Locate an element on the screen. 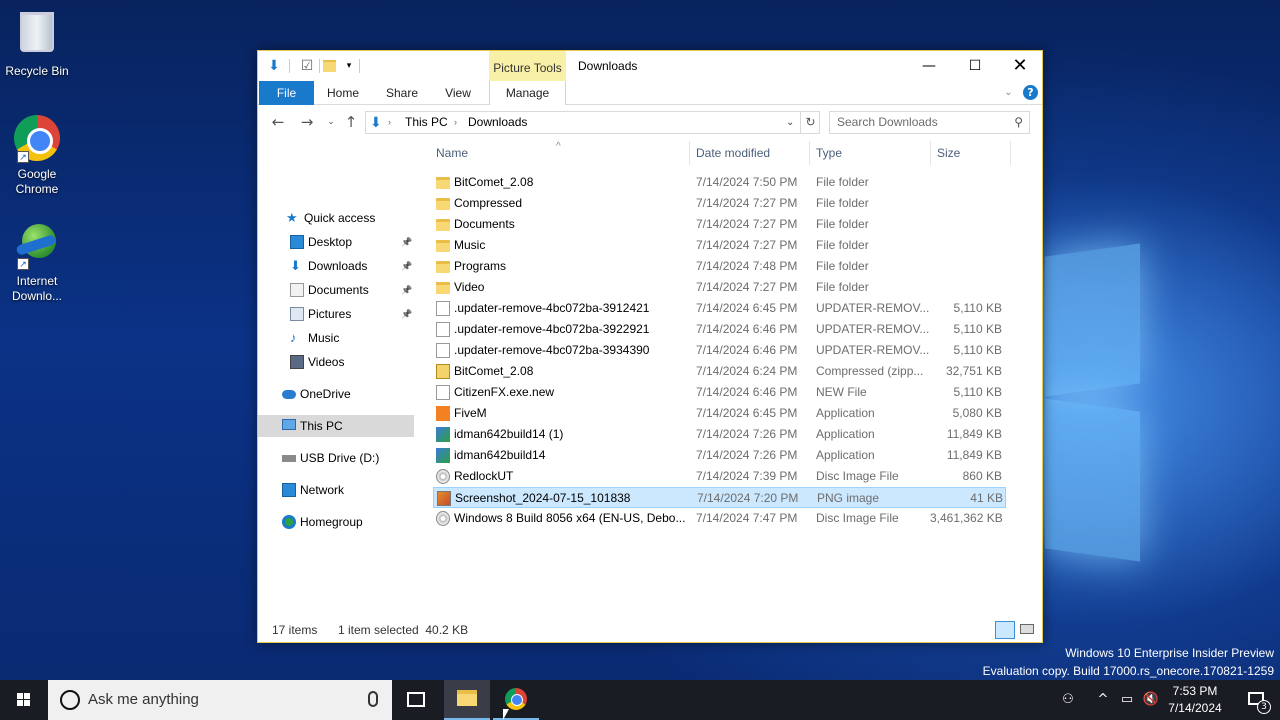  file-name: idman642build14 is located at coordinates (500, 455).